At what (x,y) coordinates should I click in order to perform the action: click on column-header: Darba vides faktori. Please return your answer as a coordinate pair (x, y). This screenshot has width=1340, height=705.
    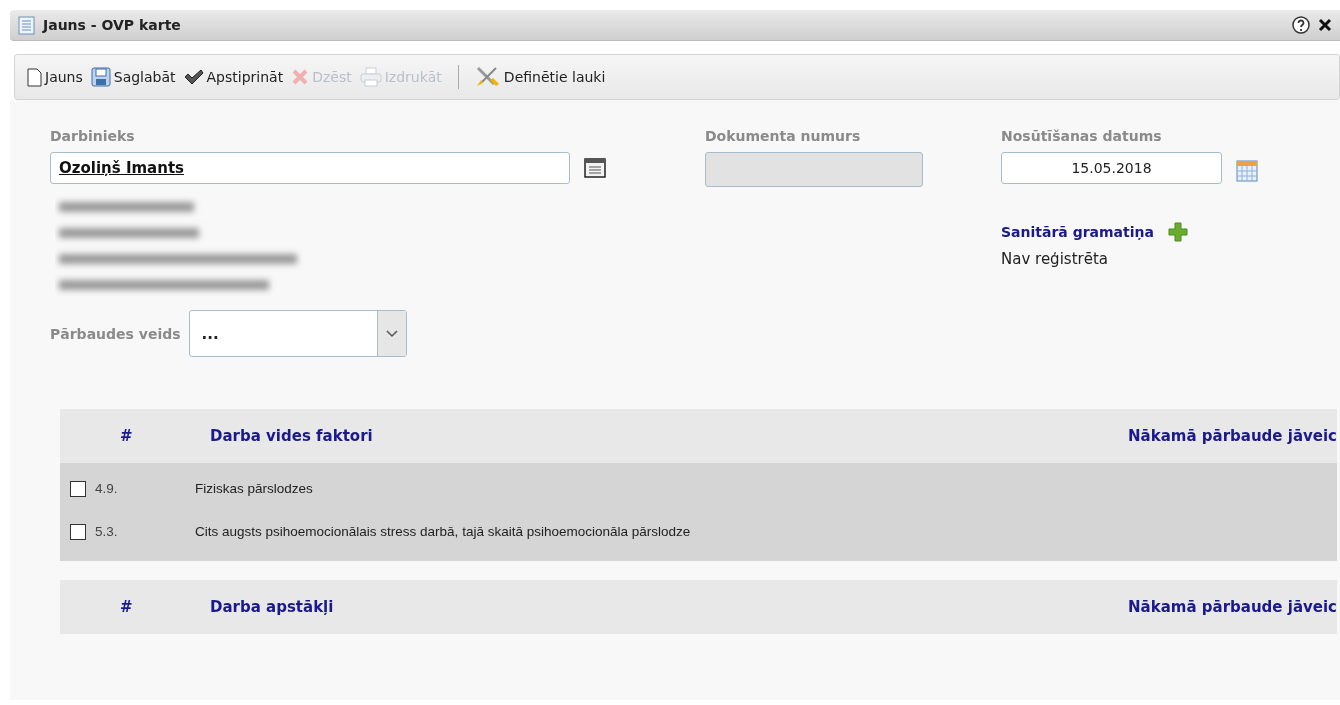
    Looking at the image, I should click on (292, 436).